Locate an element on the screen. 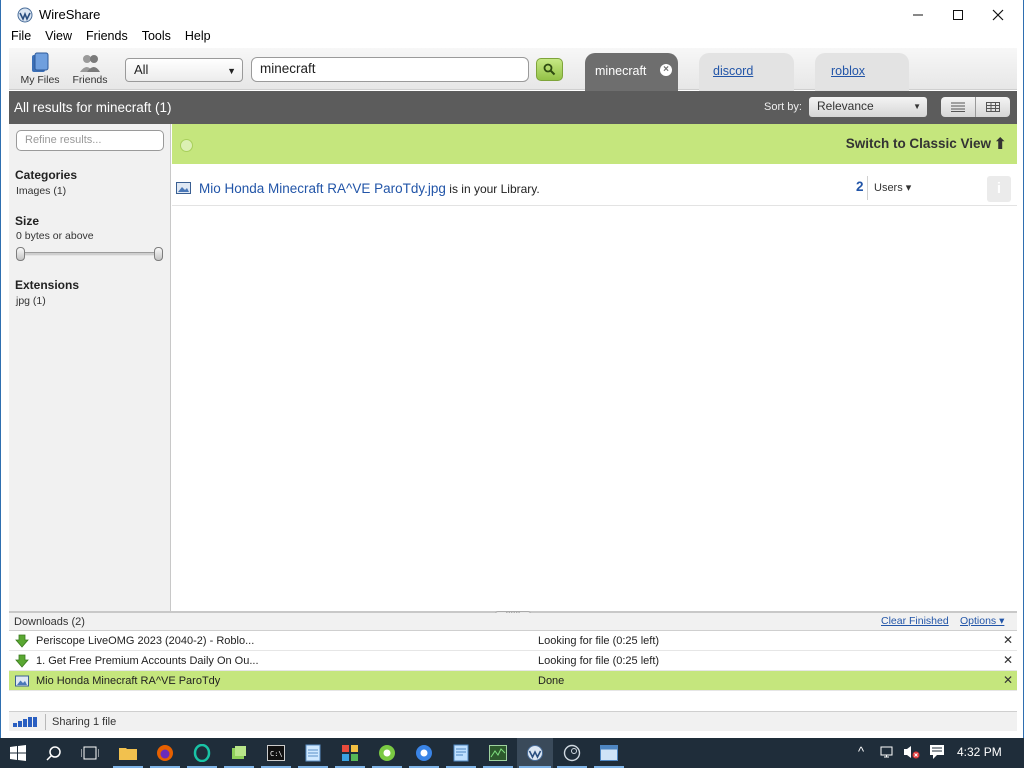 This screenshot has height=768, width=1024. search-button is located at coordinates (549, 69).